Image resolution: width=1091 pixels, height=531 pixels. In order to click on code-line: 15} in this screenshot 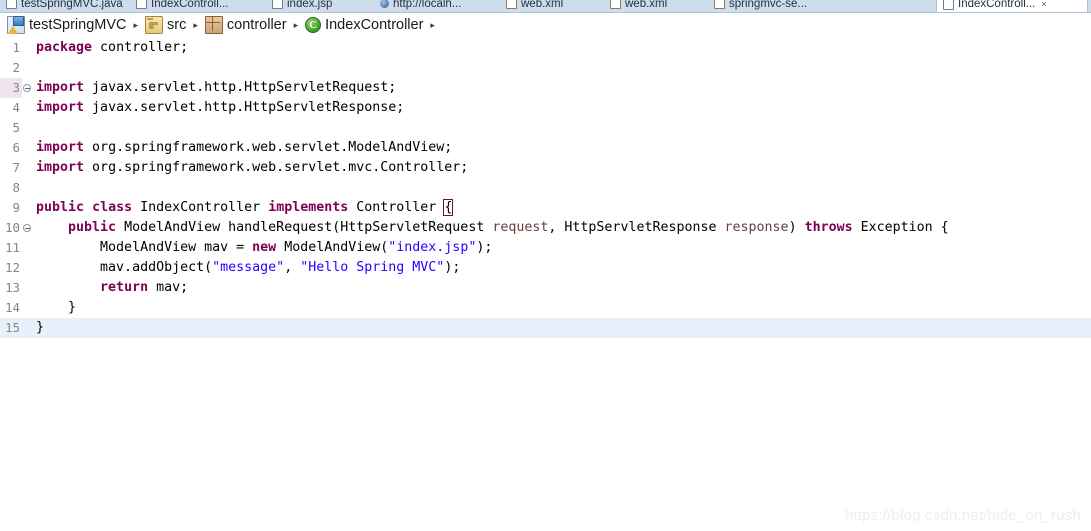, I will do `click(545, 328)`.